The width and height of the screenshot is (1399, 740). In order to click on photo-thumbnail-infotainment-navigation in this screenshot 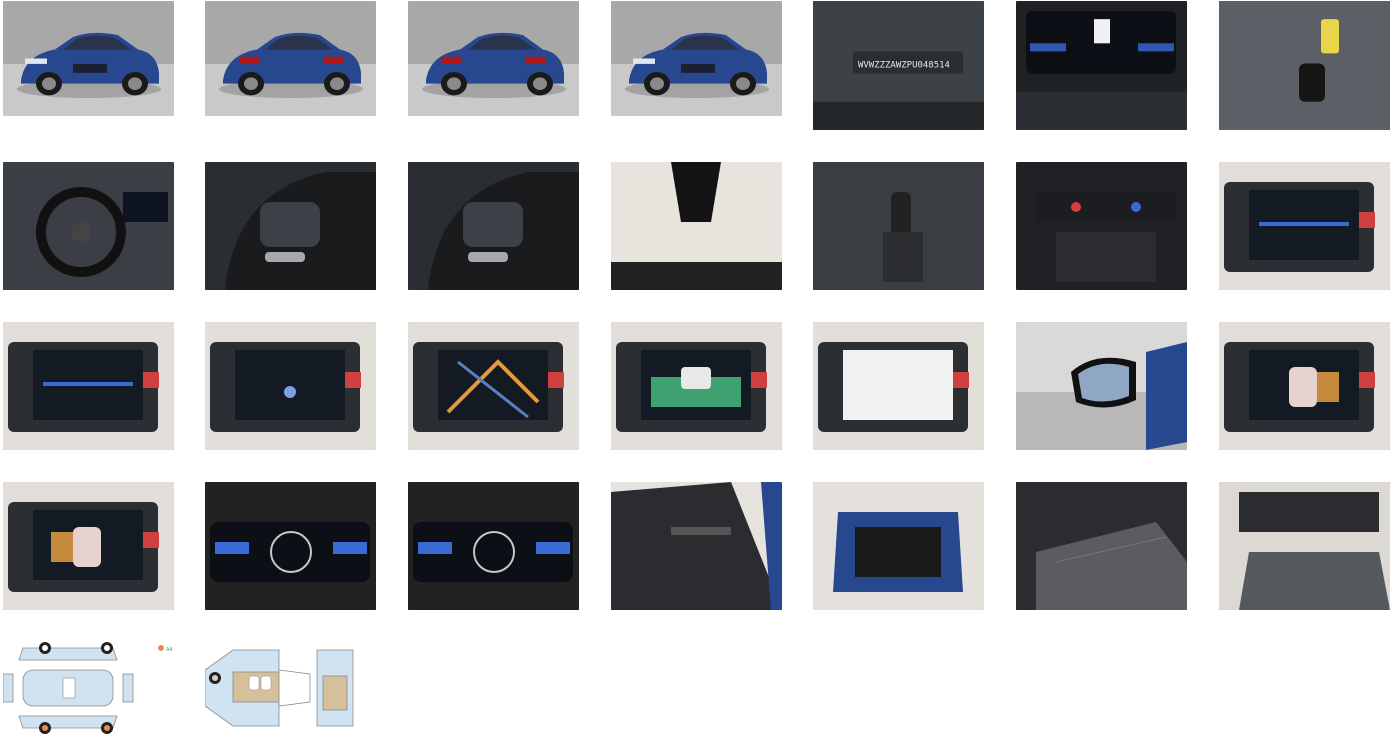, I will do `click(493, 386)`.